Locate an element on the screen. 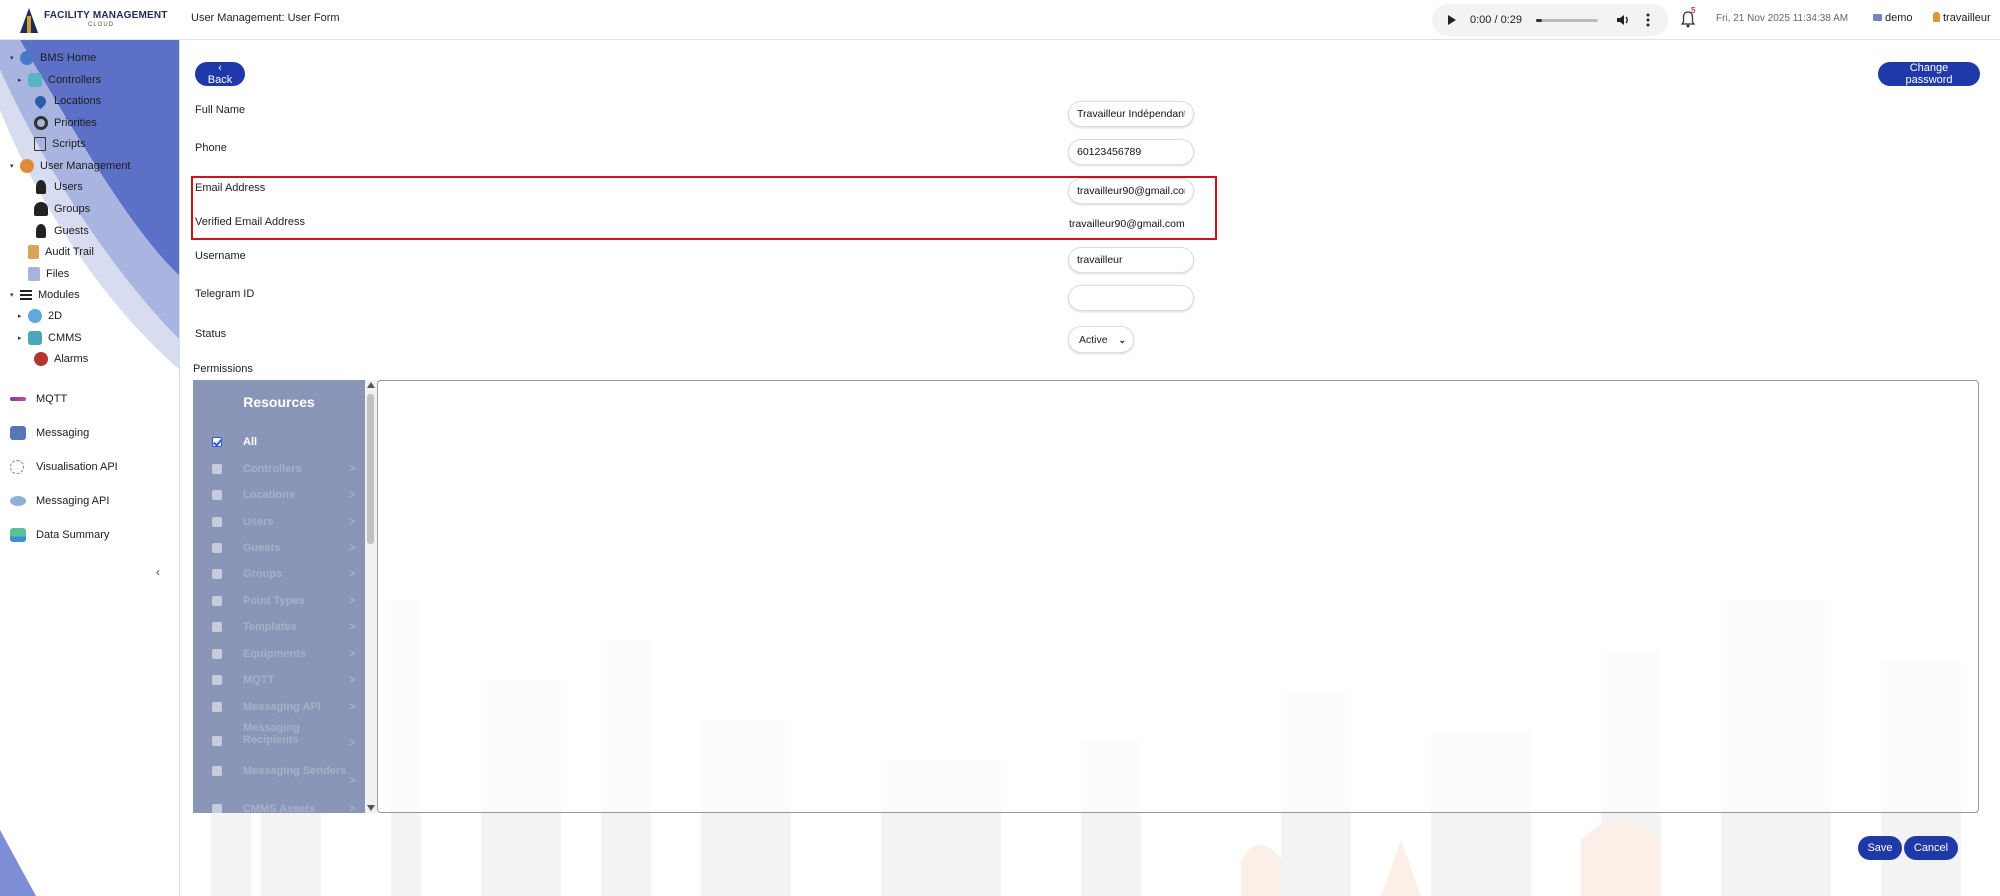 This screenshot has width=2000, height=896. sidebar-item-messaging: Messaging is located at coordinates (49, 433).